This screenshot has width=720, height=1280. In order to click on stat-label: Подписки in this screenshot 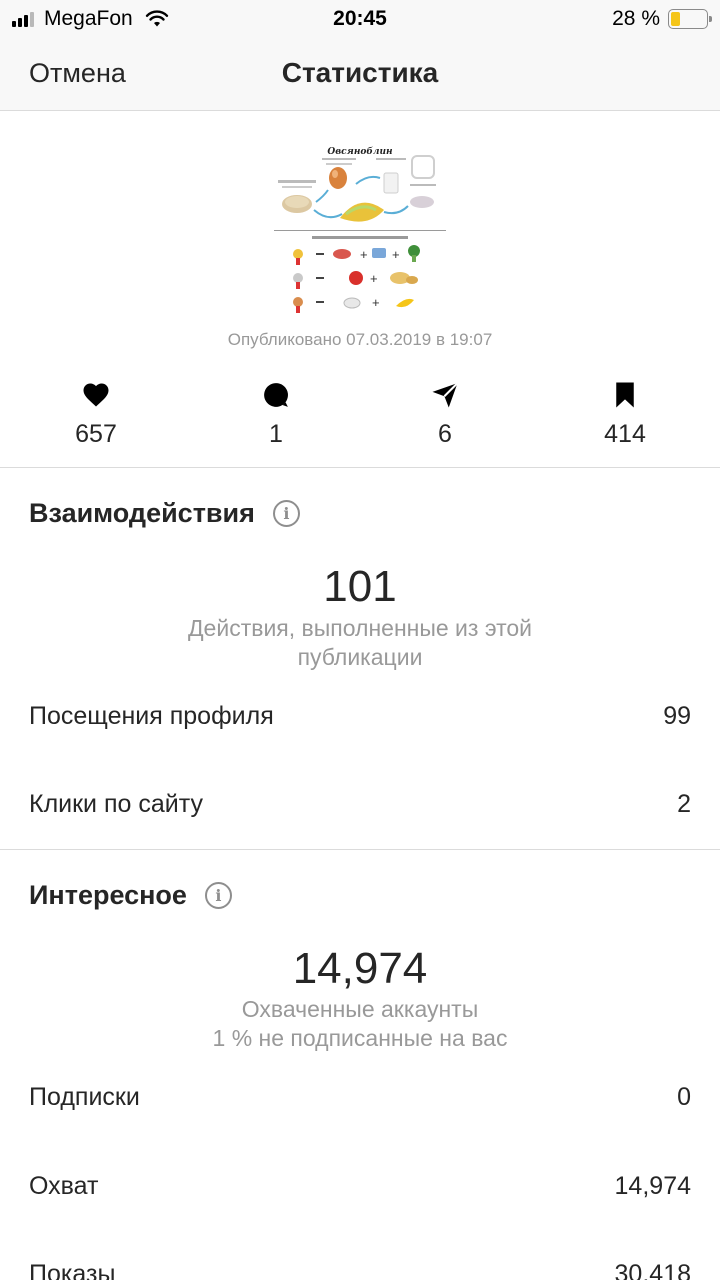, I will do `click(84, 1097)`.